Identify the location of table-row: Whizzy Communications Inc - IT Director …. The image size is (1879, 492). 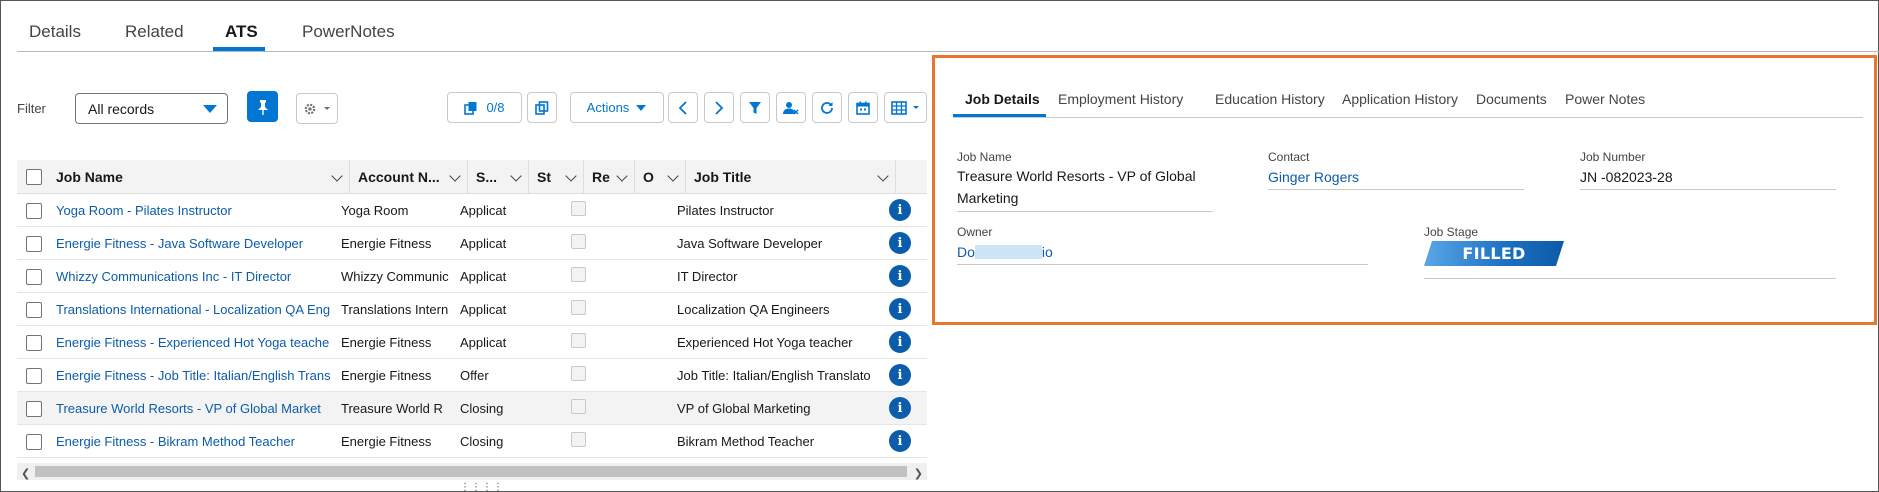
(472, 276).